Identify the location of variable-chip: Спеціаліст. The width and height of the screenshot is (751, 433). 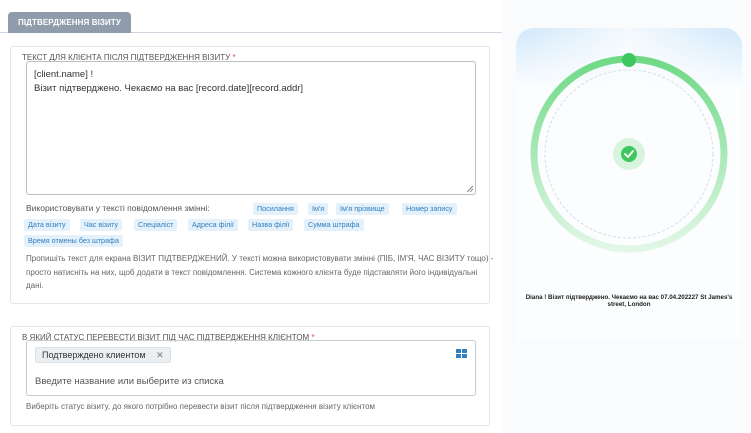
(156, 225).